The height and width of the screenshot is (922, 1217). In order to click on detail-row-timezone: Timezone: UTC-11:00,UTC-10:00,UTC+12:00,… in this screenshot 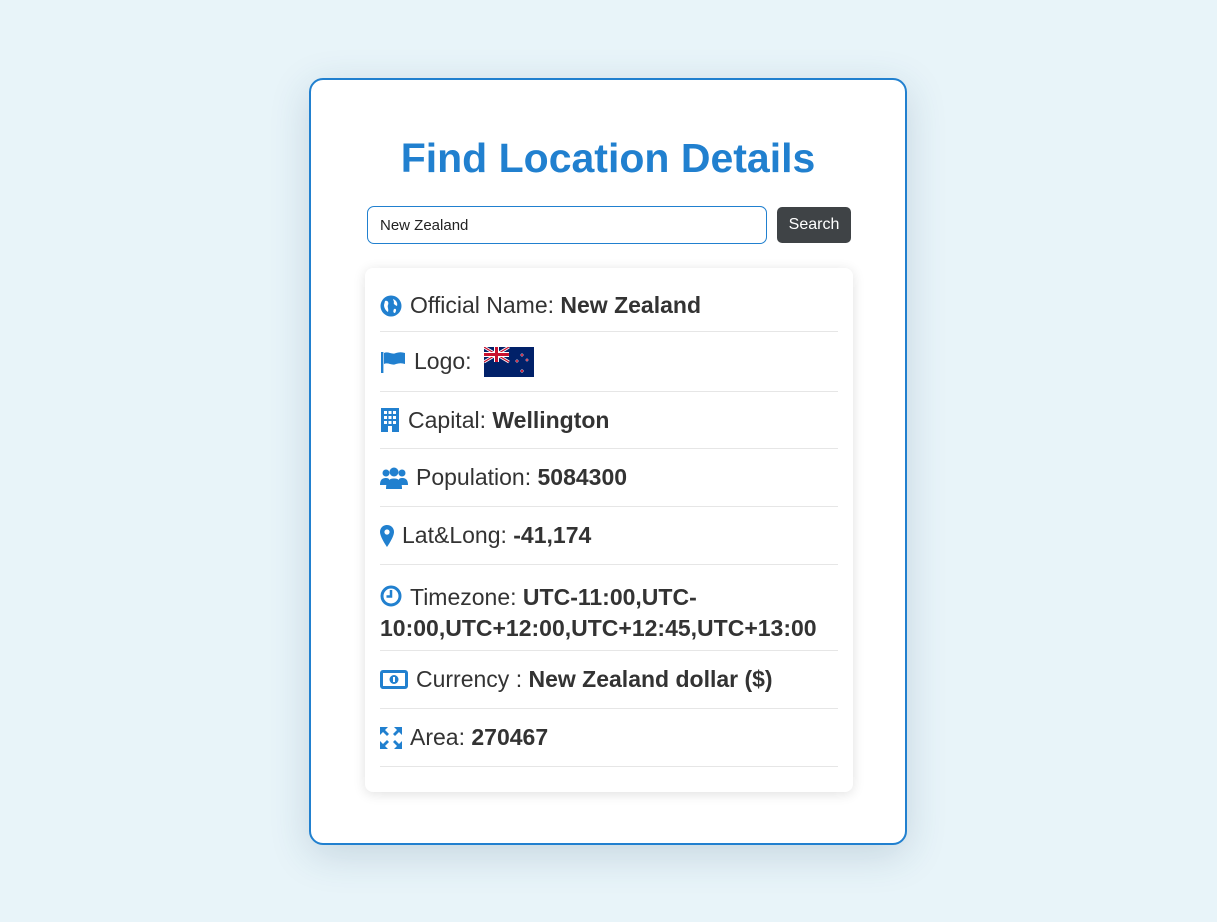, I will do `click(609, 608)`.